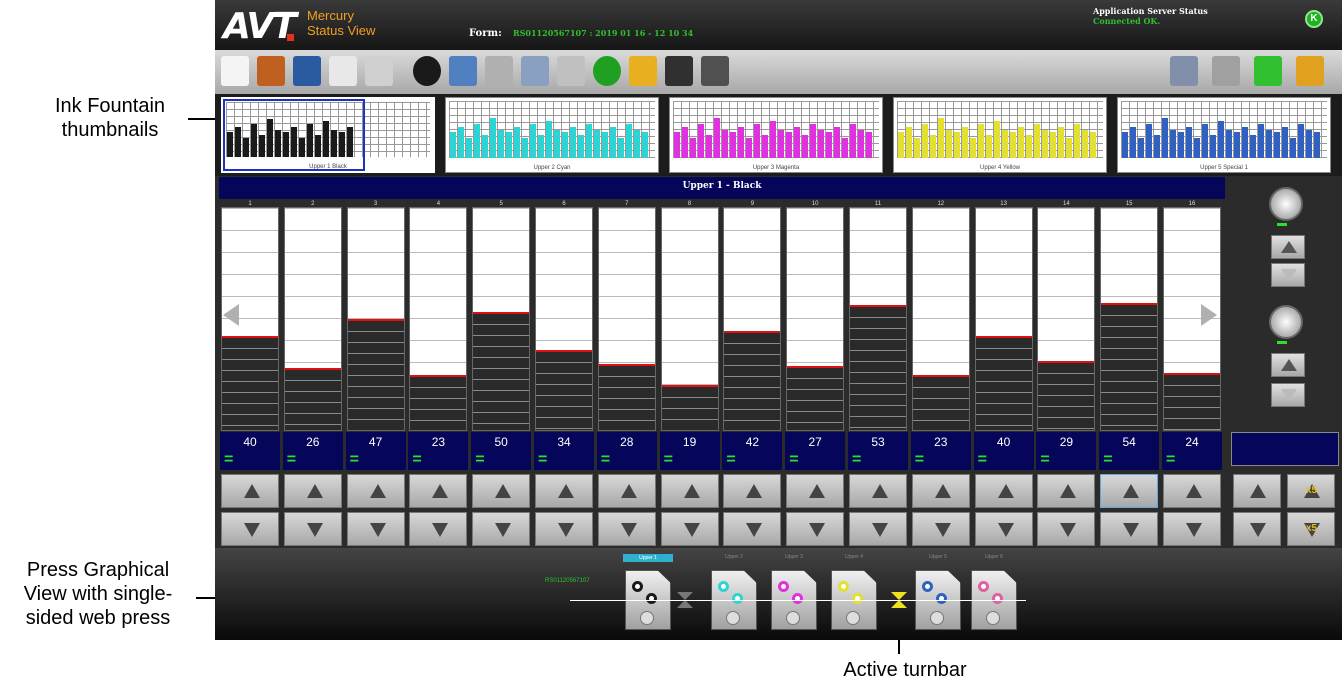 The image size is (1342, 687). I want to click on copy-icon, so click(463, 71).